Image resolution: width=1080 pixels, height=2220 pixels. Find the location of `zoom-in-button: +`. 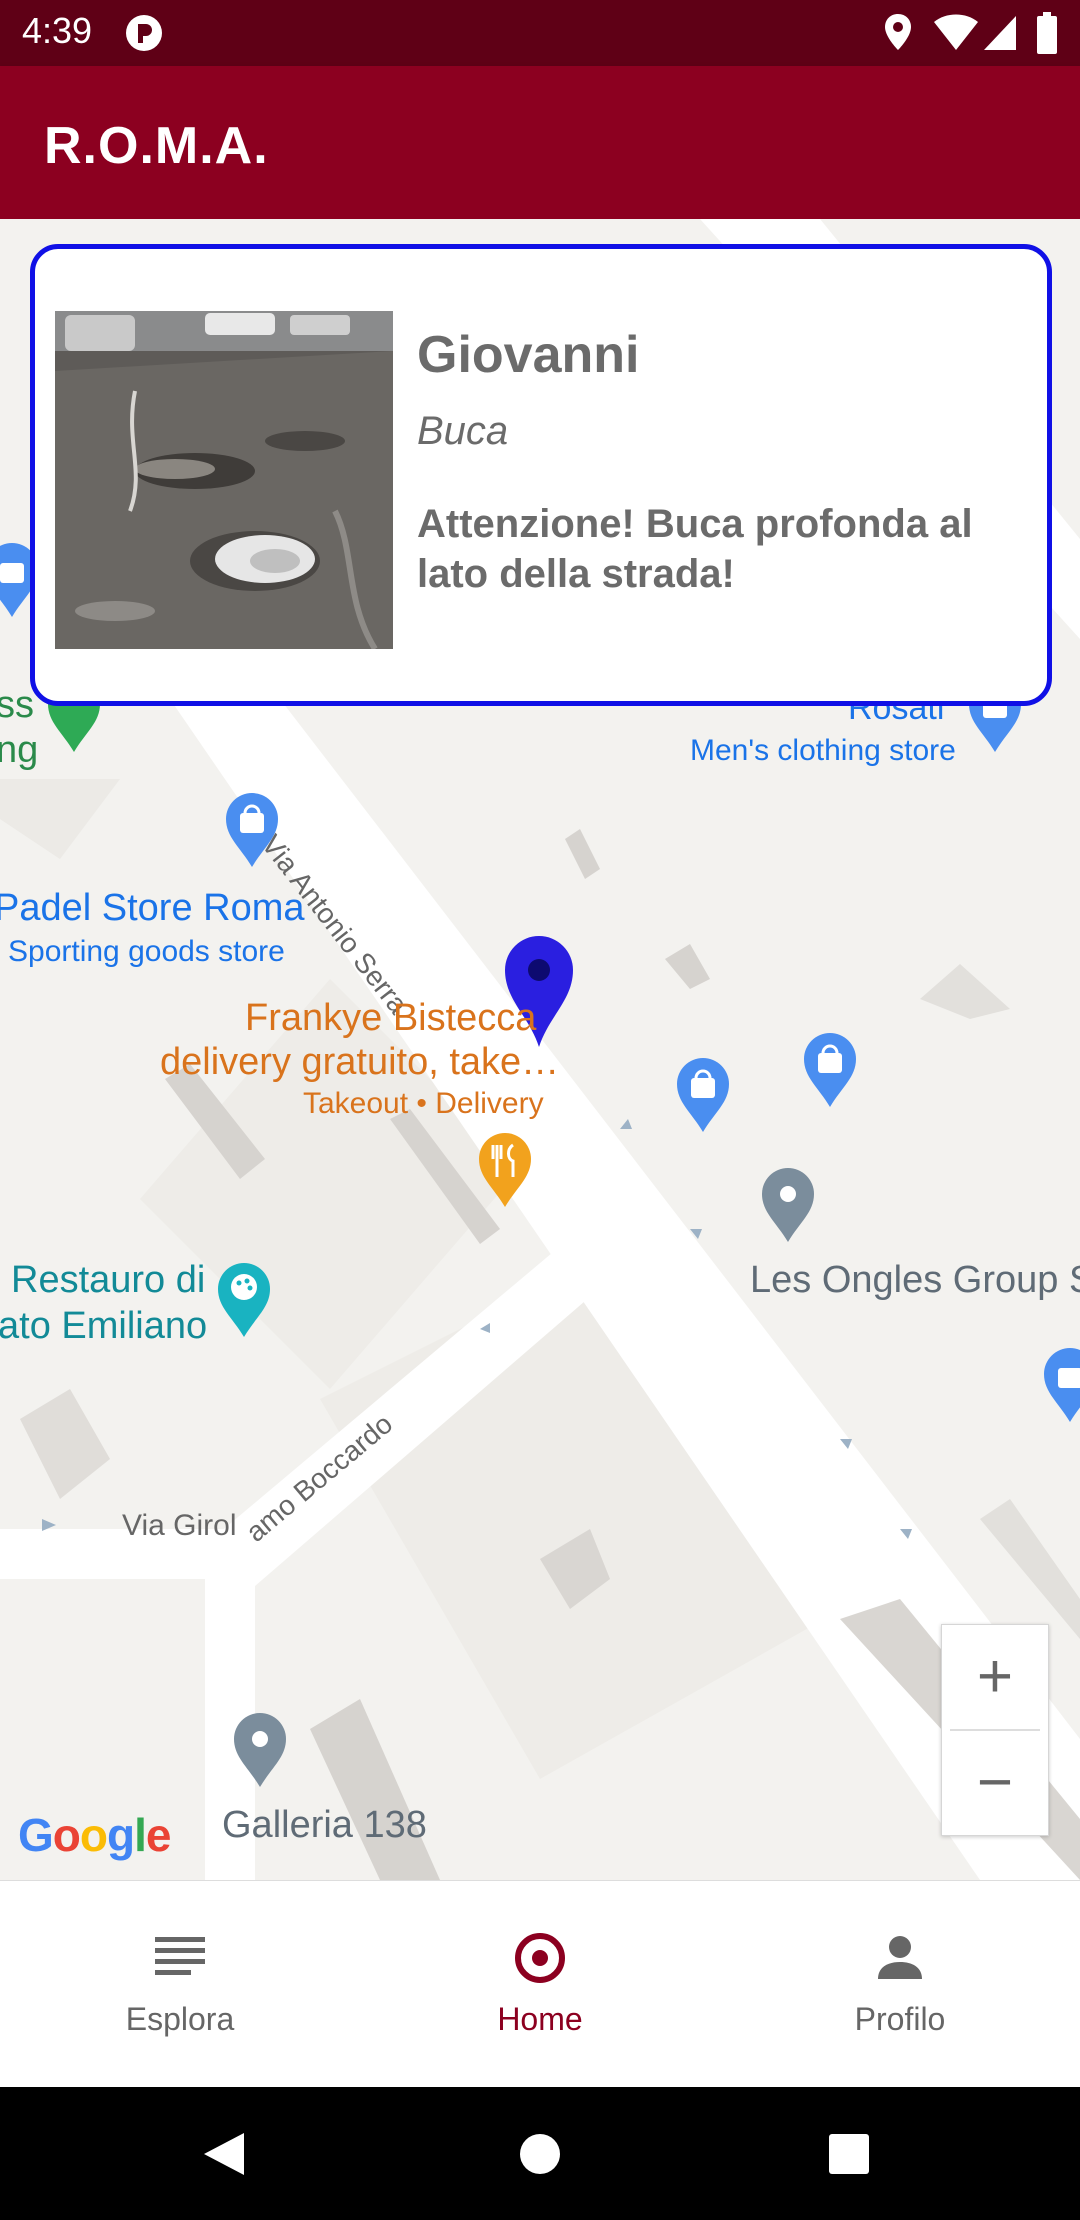

zoom-in-button: + is located at coordinates (995, 1677).